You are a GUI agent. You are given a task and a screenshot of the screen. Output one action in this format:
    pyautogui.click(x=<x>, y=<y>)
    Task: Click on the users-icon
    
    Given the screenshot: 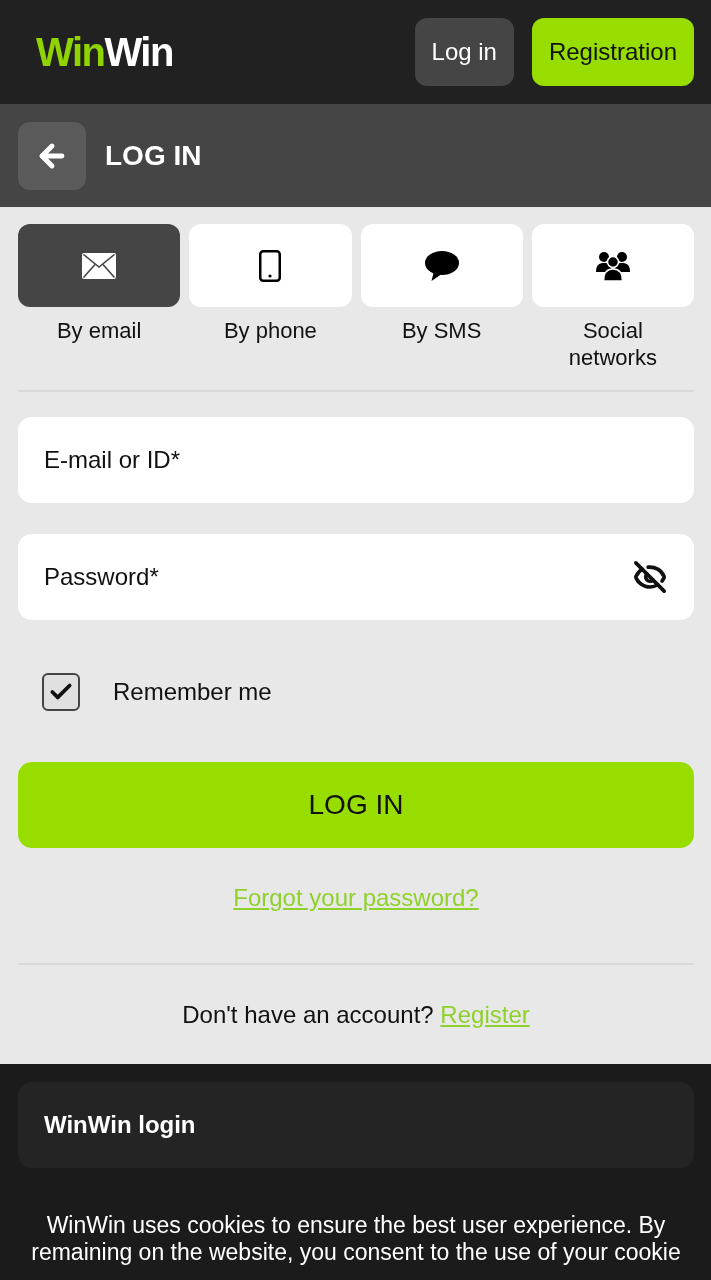 What is the action you would take?
    pyautogui.click(x=612, y=265)
    